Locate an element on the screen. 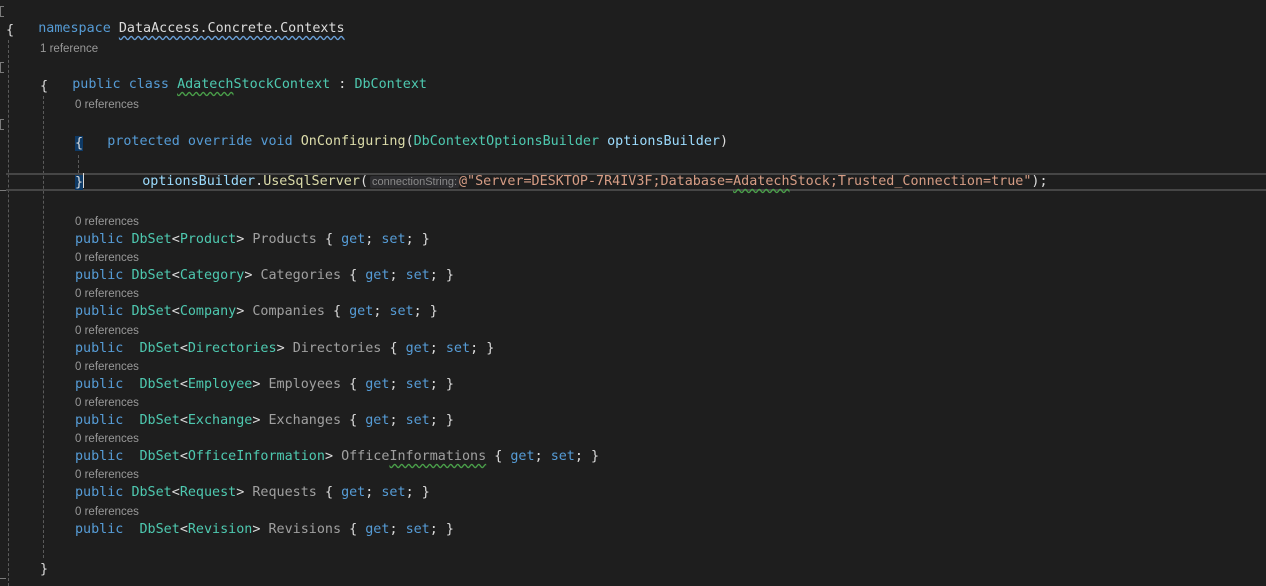  text-caret is located at coordinates (84, 180).